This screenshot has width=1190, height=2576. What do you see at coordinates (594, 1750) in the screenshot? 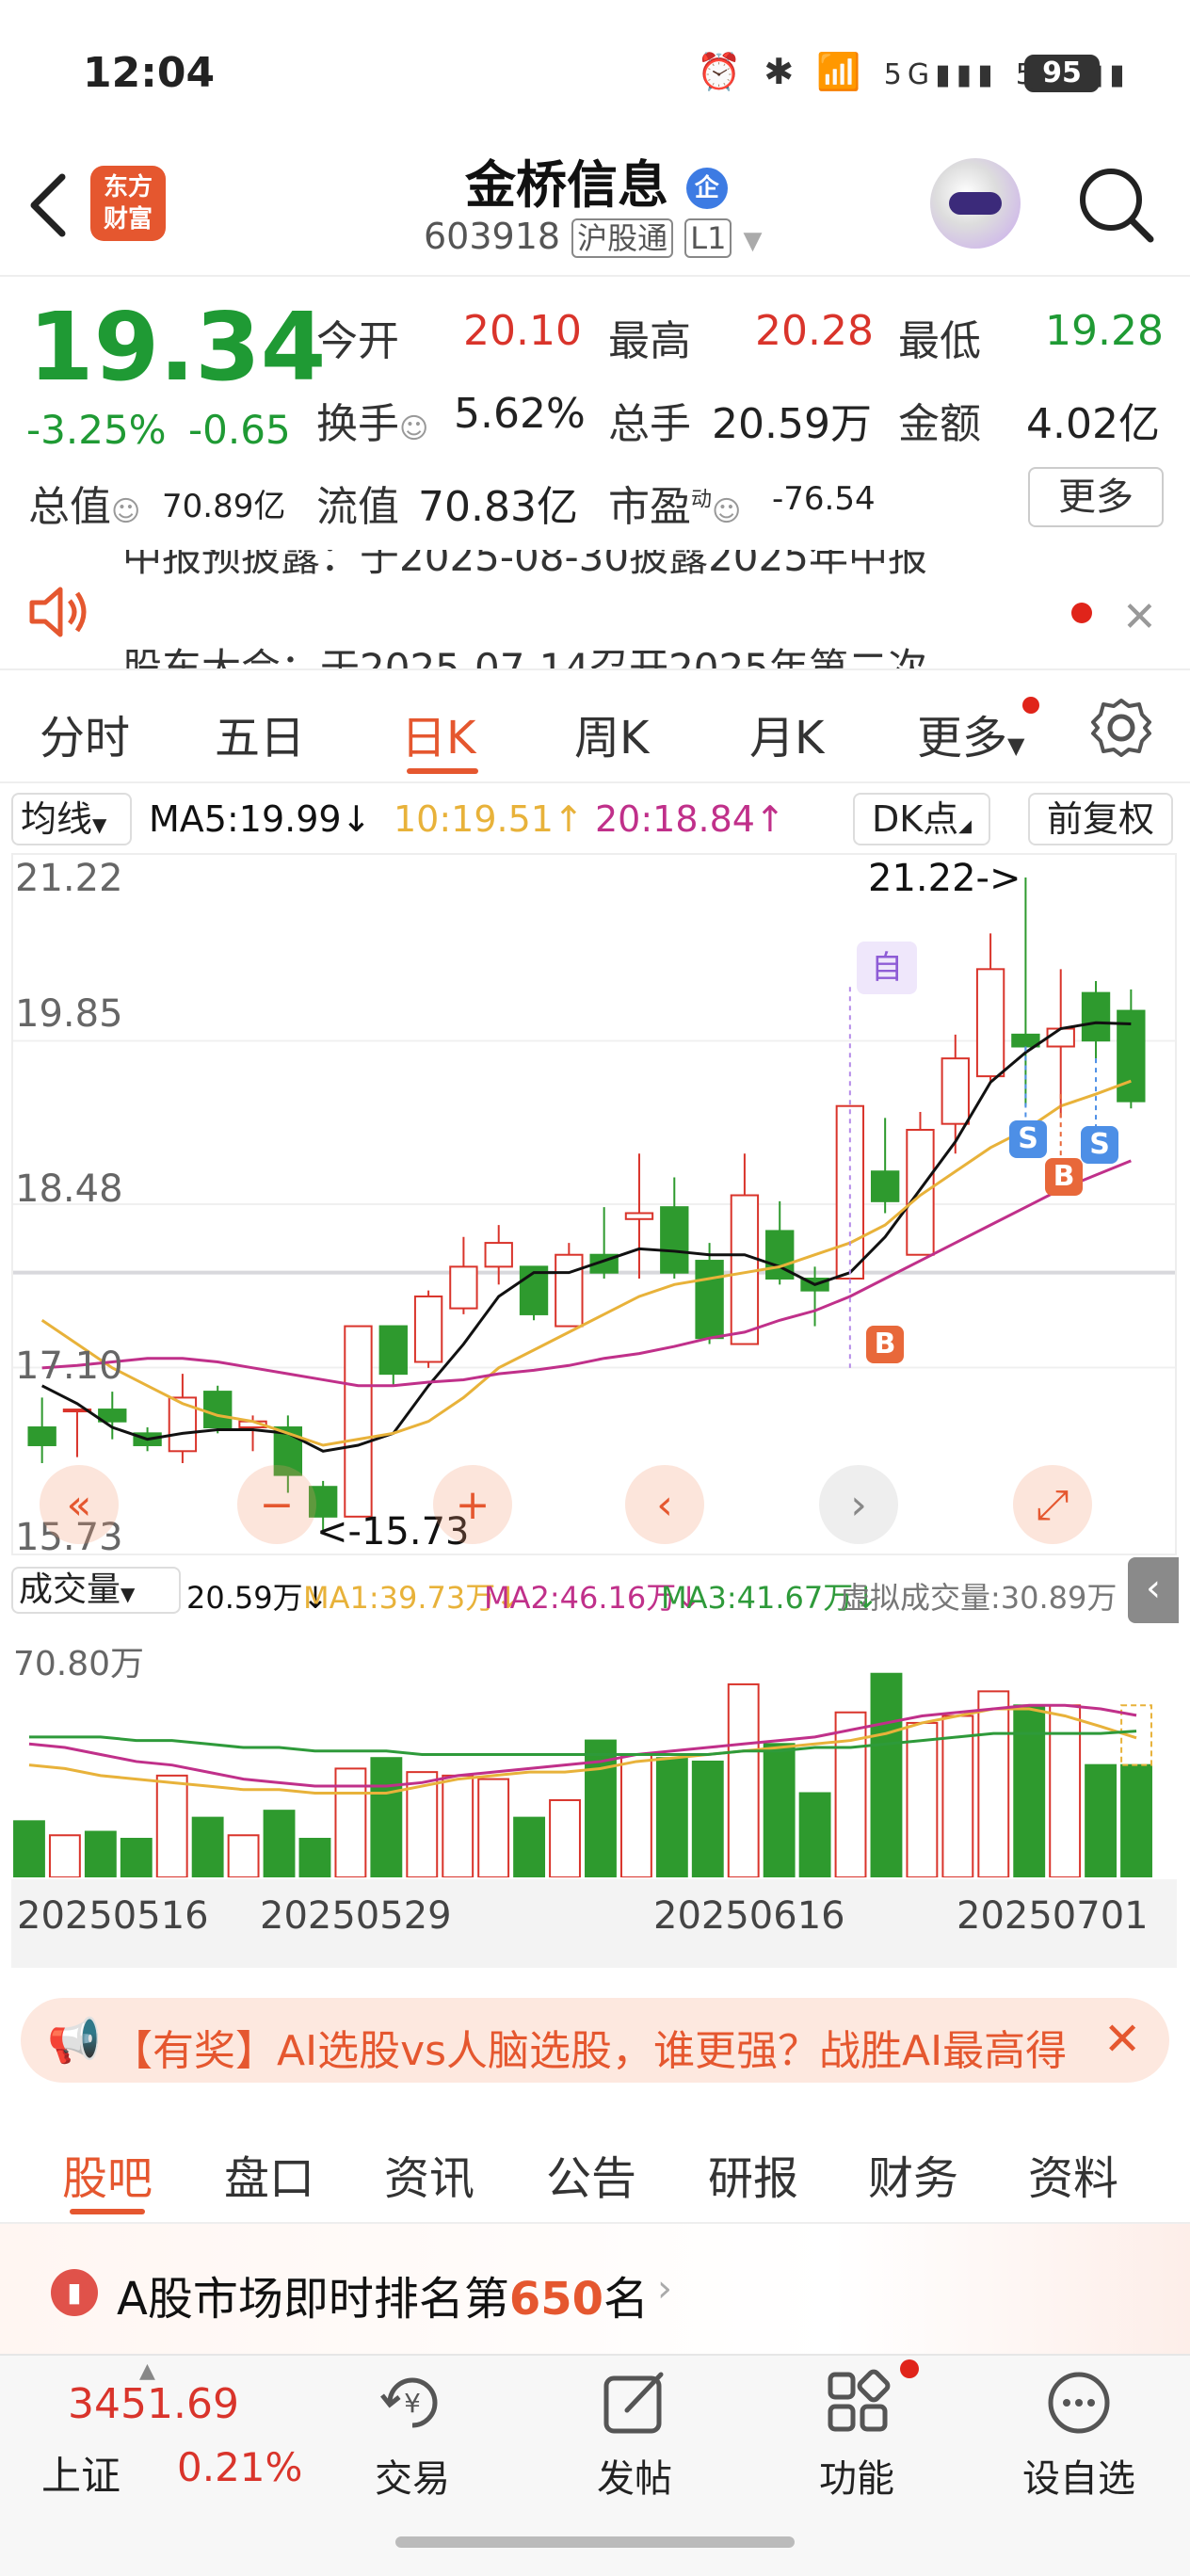
I see `volume-chart` at bounding box center [594, 1750].